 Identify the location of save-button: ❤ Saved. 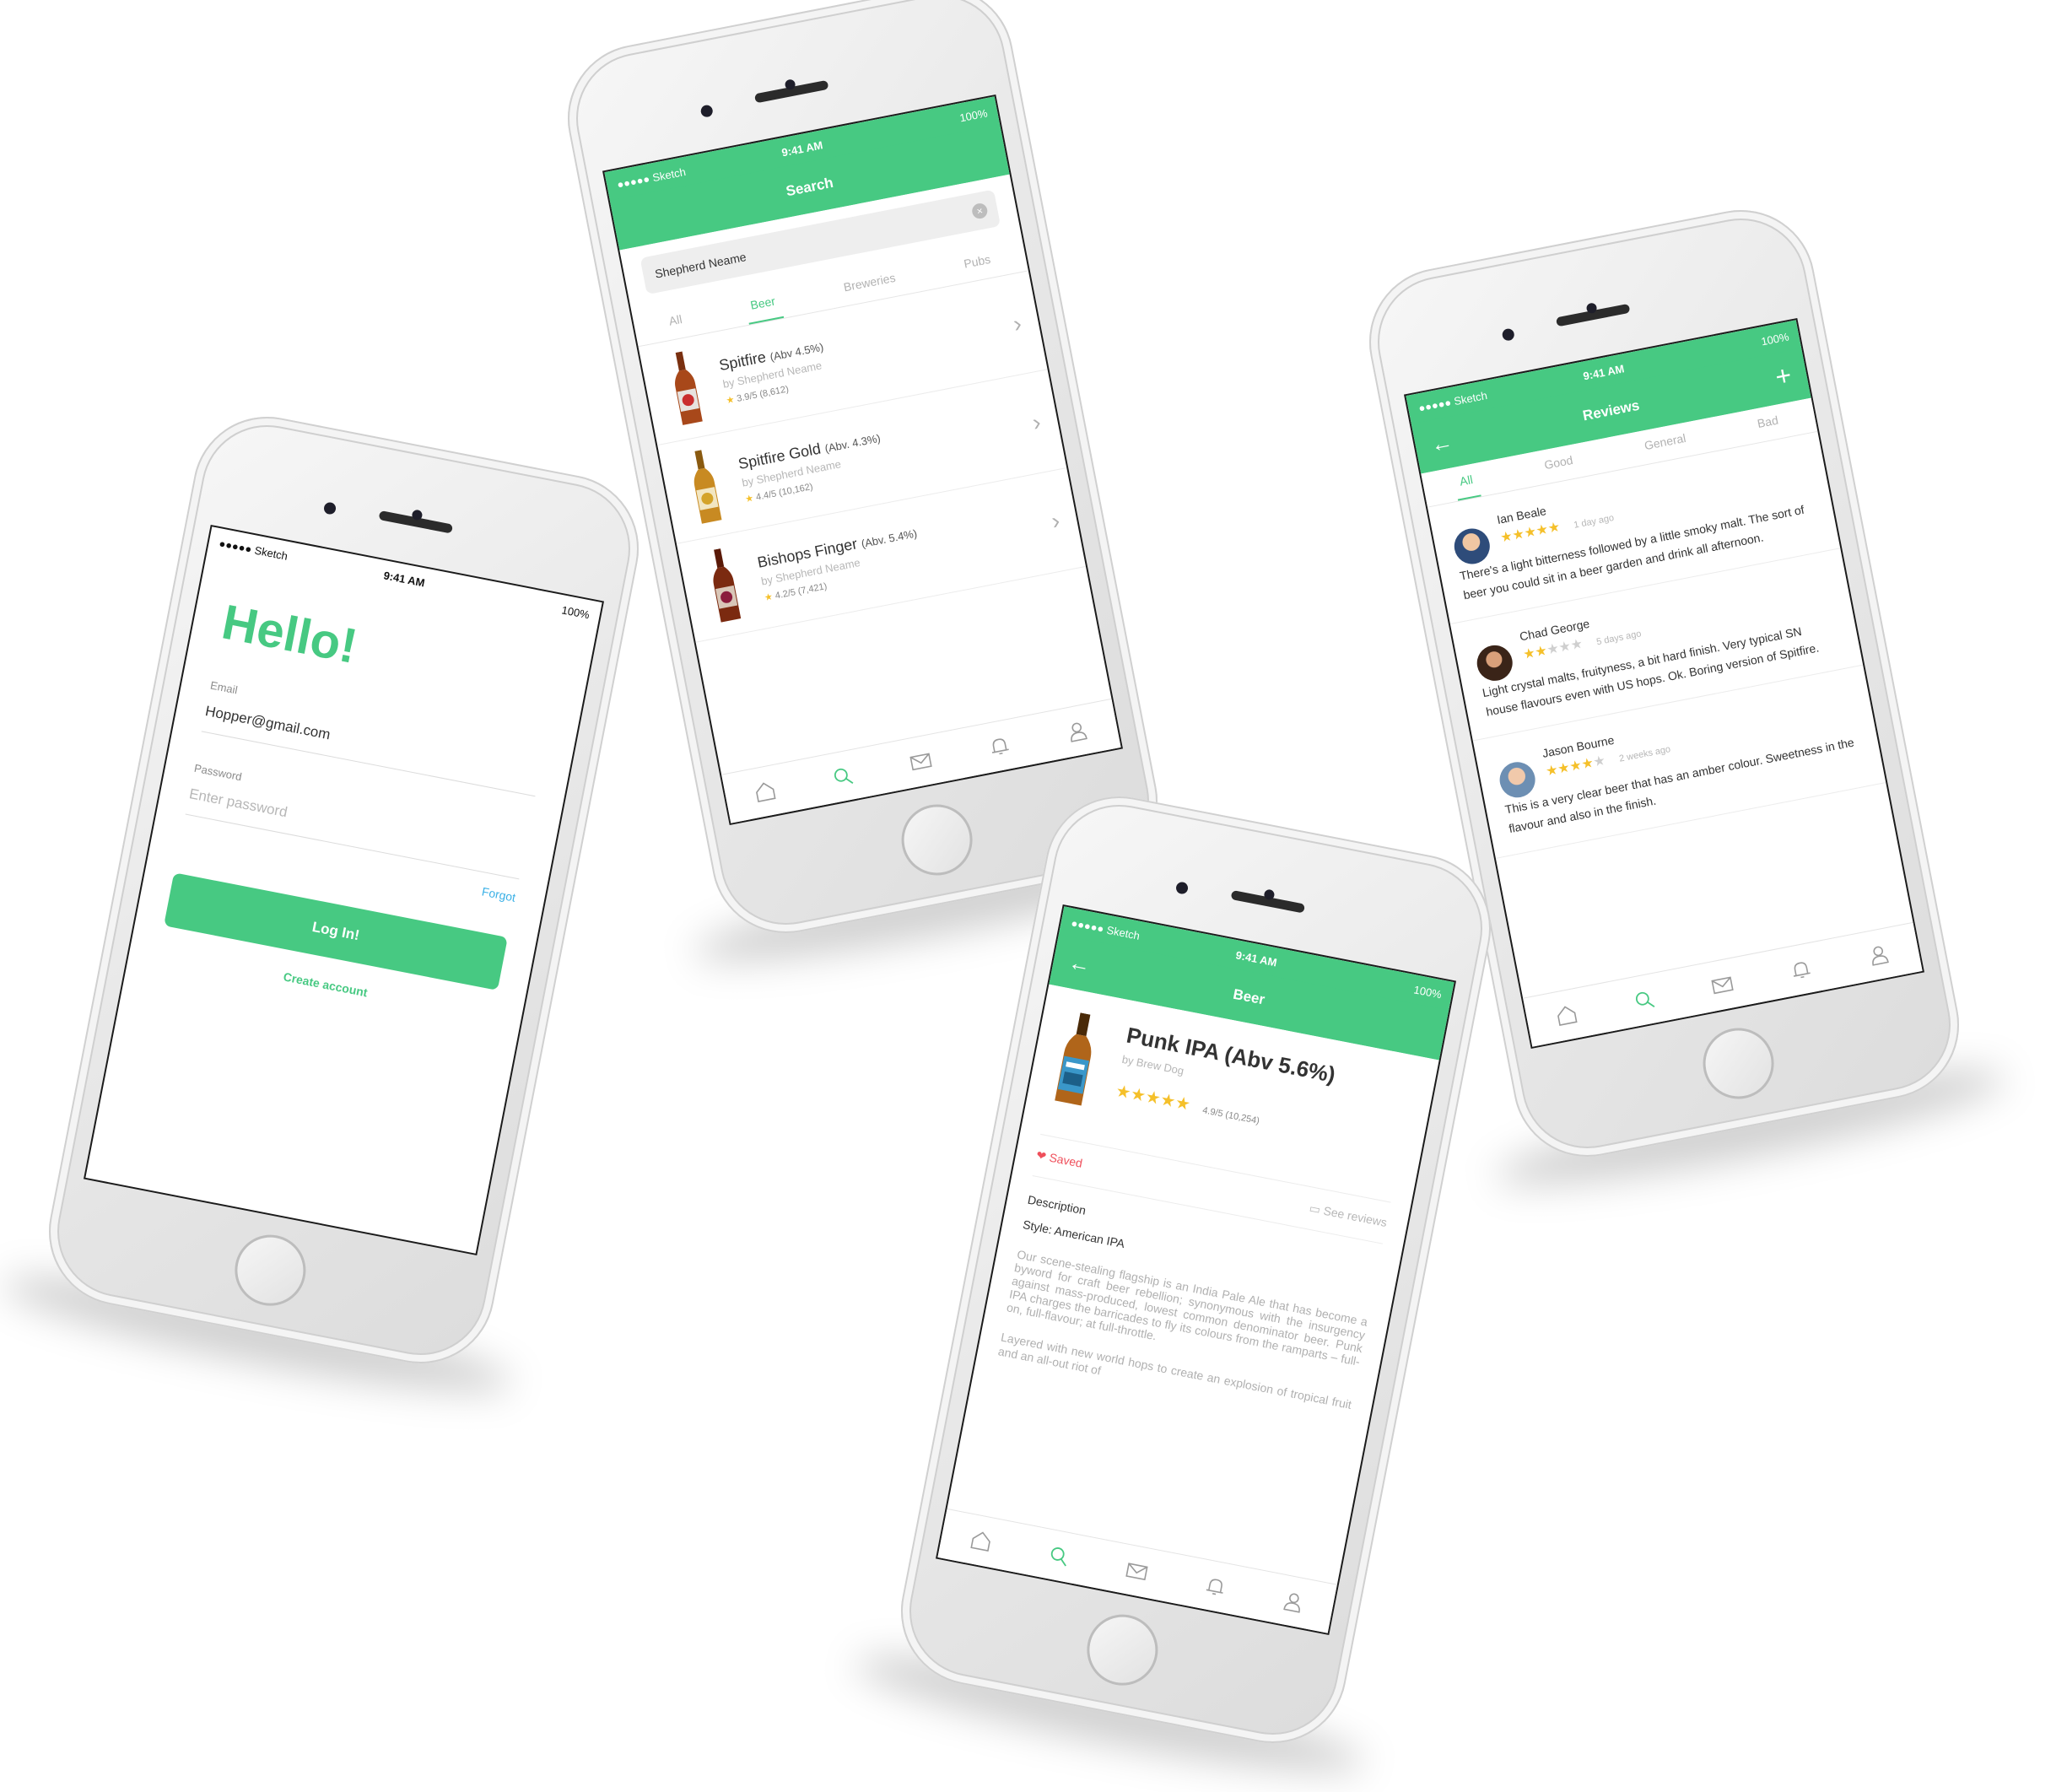
(1059, 1159).